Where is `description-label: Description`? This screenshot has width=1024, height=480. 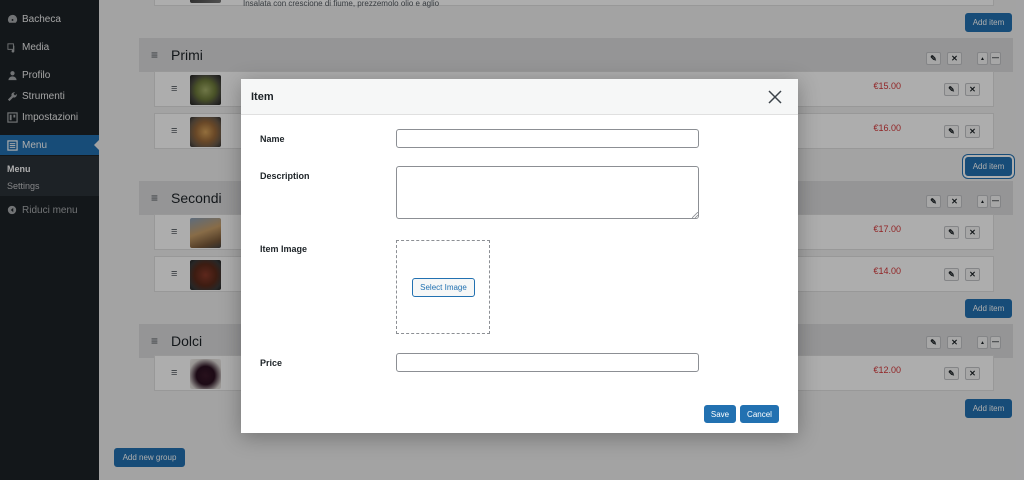
description-label: Description is located at coordinates (285, 176).